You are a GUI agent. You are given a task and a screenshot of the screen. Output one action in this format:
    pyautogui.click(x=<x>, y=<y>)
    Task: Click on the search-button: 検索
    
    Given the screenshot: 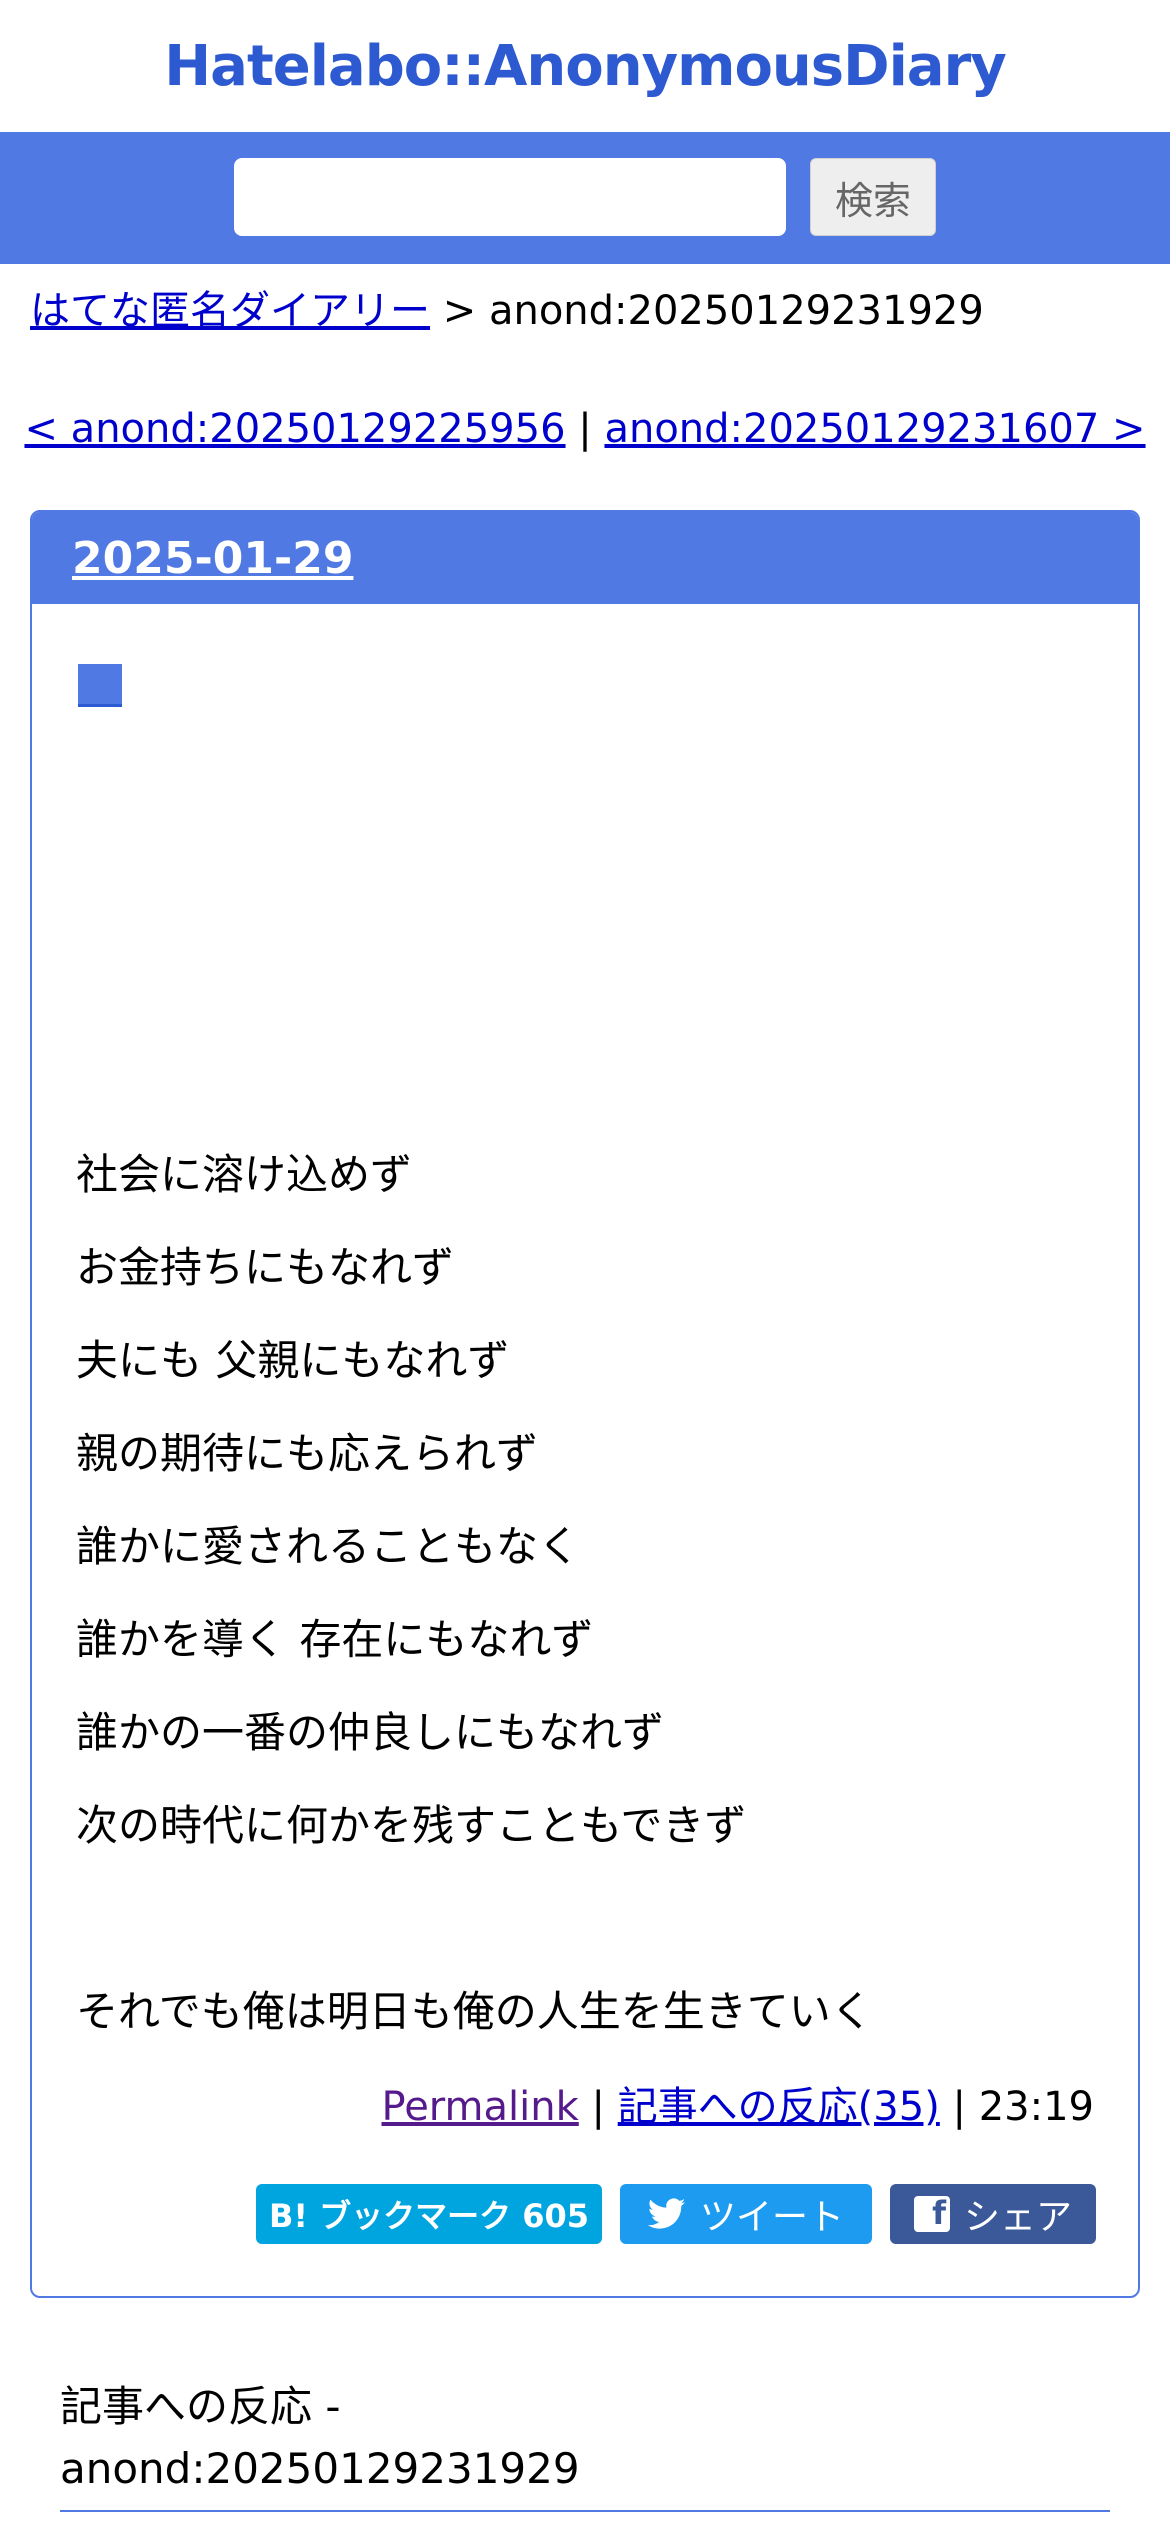 What is the action you would take?
    pyautogui.click(x=873, y=197)
    